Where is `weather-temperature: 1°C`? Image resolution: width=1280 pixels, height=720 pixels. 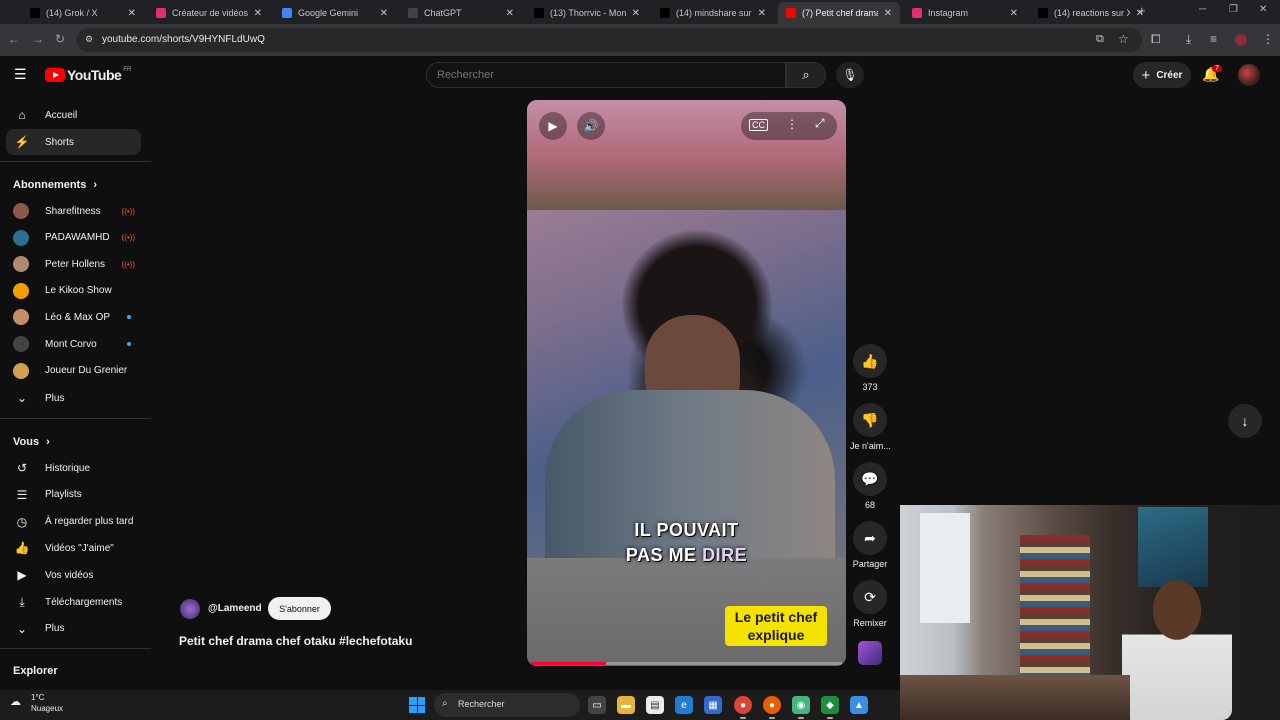
weather-temperature: 1°C is located at coordinates (37, 697).